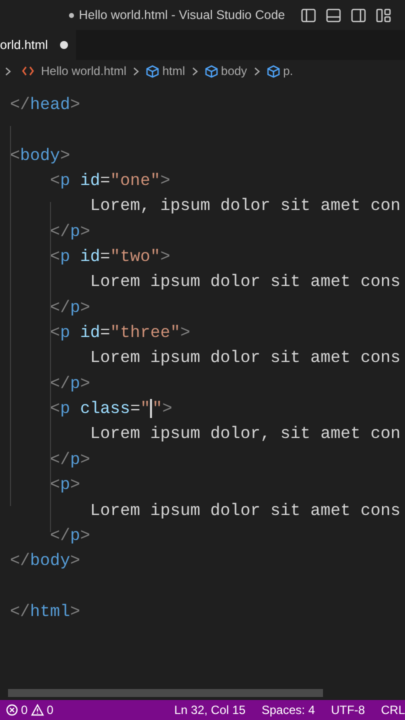 The width and height of the screenshot is (405, 720). I want to click on toggle-secondary-sidebar-icon, so click(358, 15).